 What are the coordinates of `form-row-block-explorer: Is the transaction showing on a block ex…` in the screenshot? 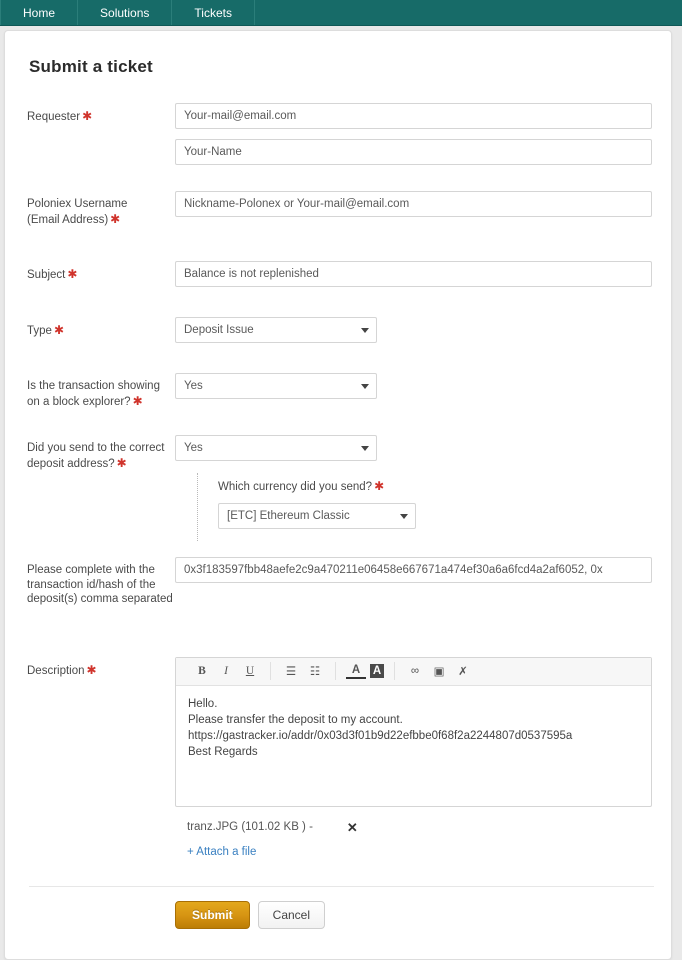 It's located at (338, 391).